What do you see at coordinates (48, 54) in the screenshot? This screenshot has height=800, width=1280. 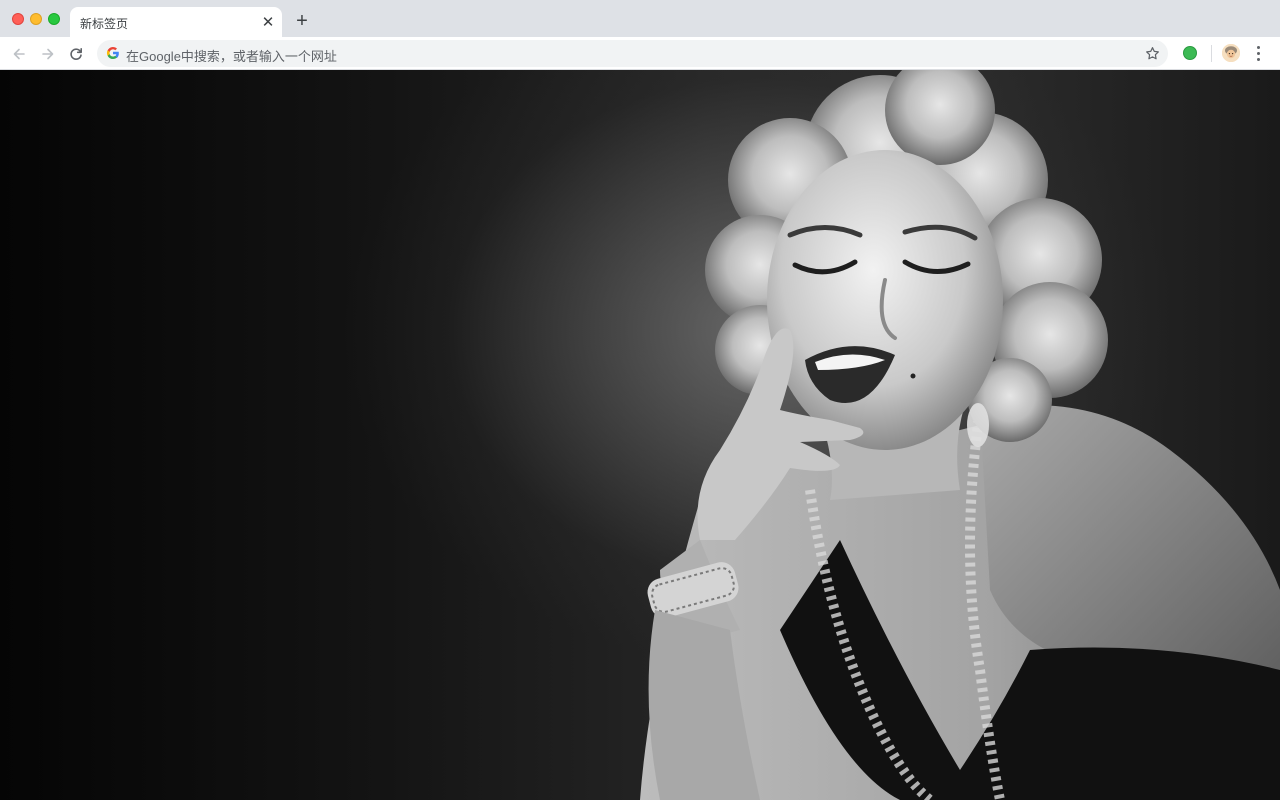 I see `arrow-right-icon` at bounding box center [48, 54].